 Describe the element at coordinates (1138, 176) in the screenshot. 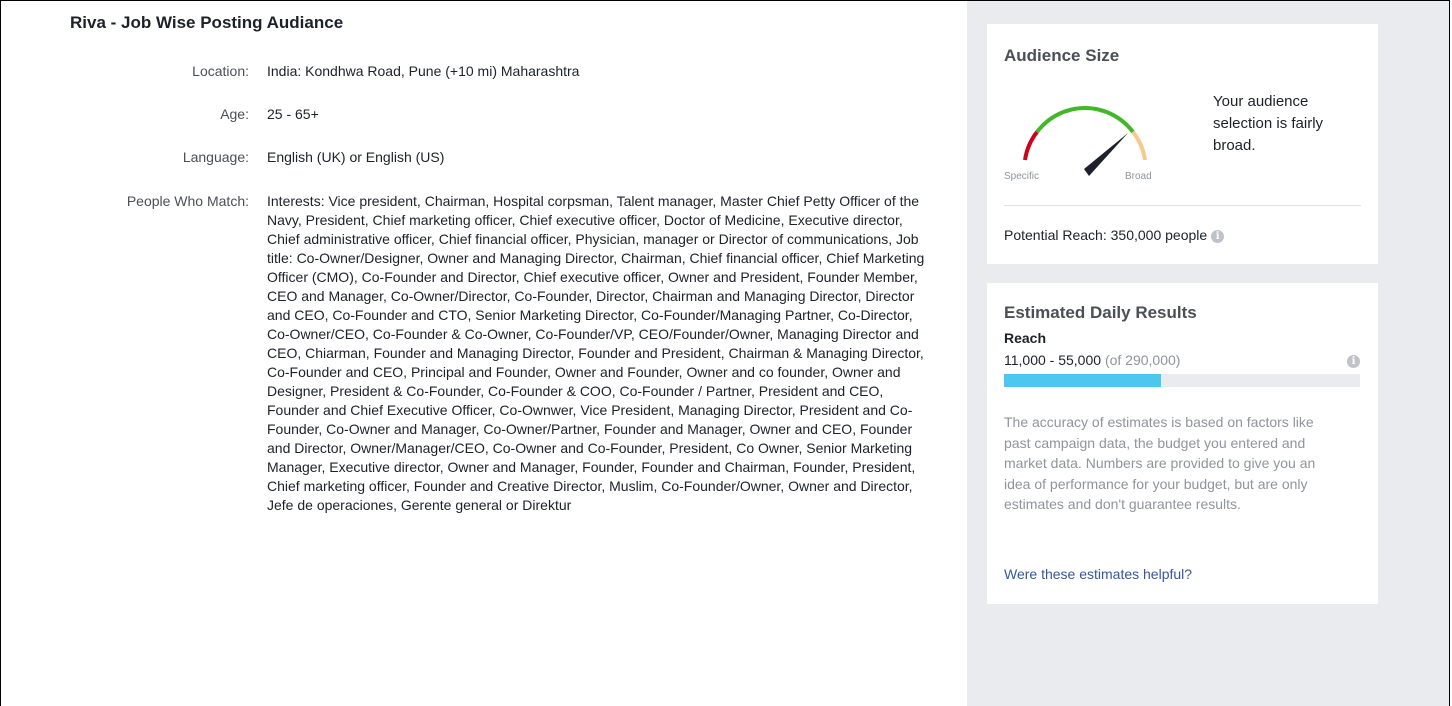

I see `gauge-right-label: Broad` at that location.